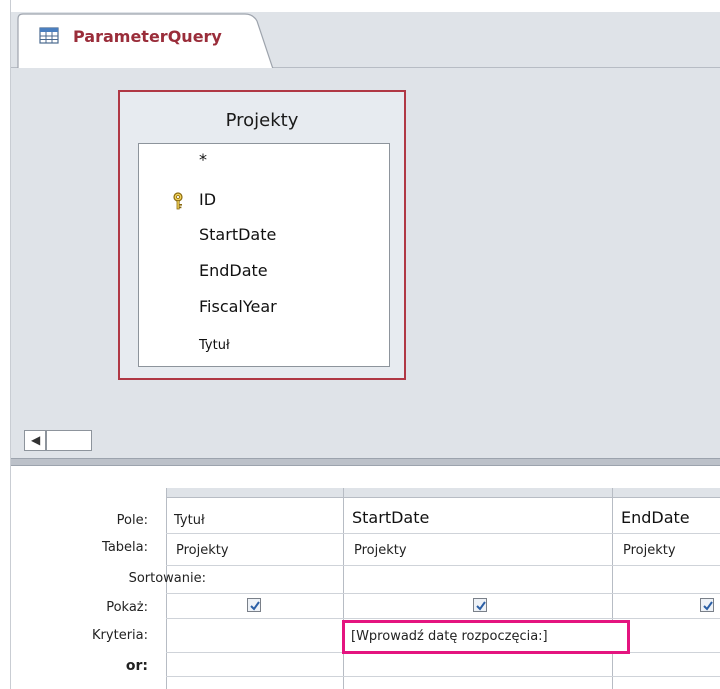 This screenshot has height=689, width=720. Describe the element at coordinates (147, 36) in the screenshot. I see `tab-title: ParameterQuery` at that location.